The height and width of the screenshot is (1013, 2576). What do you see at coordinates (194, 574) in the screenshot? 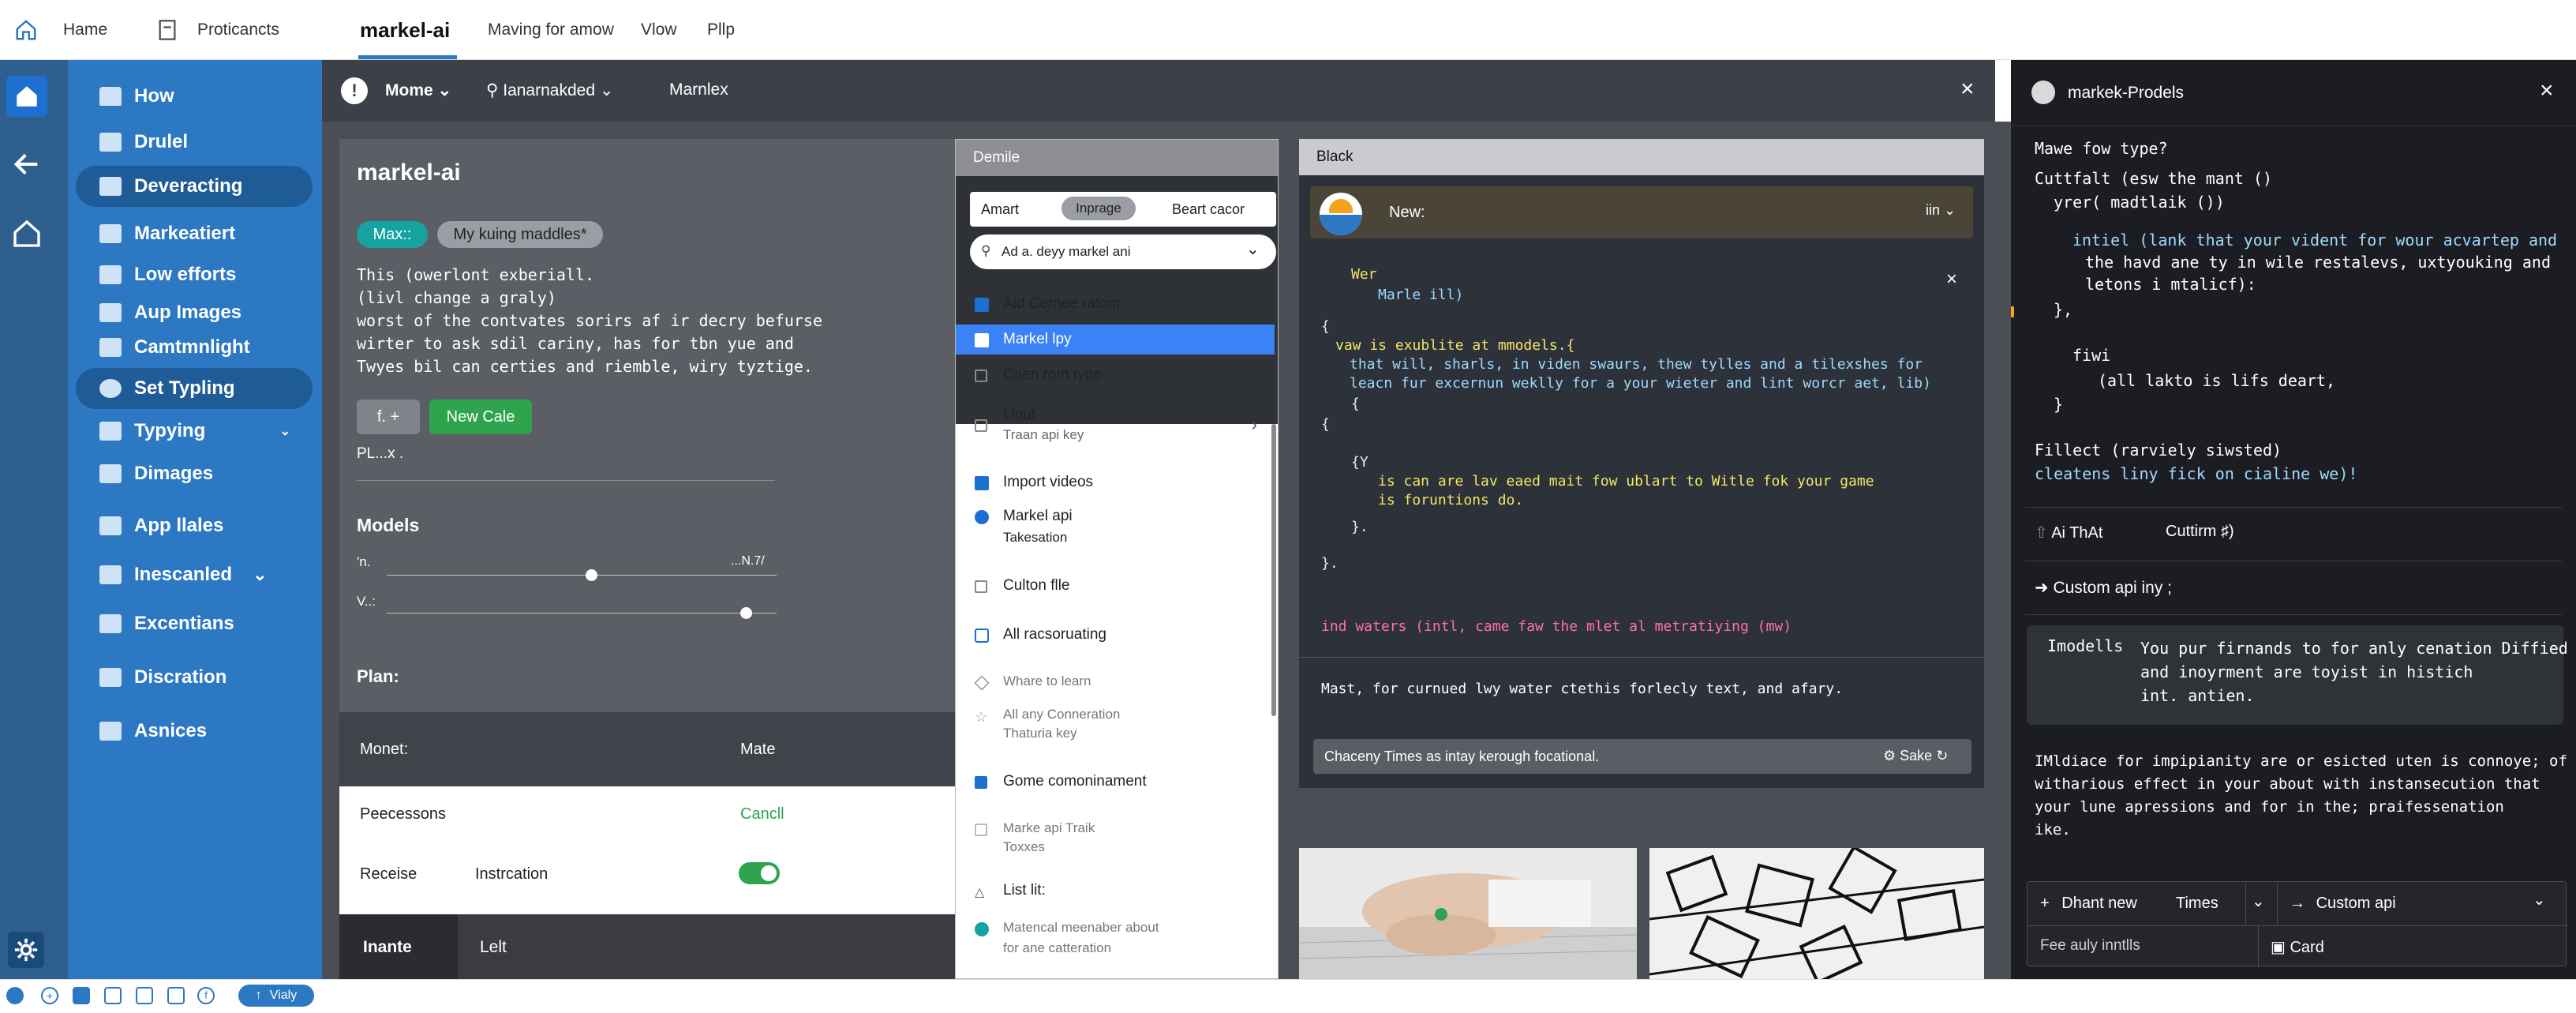
I see `sidebar-item-inescanled: Inescanled ⌄` at bounding box center [194, 574].